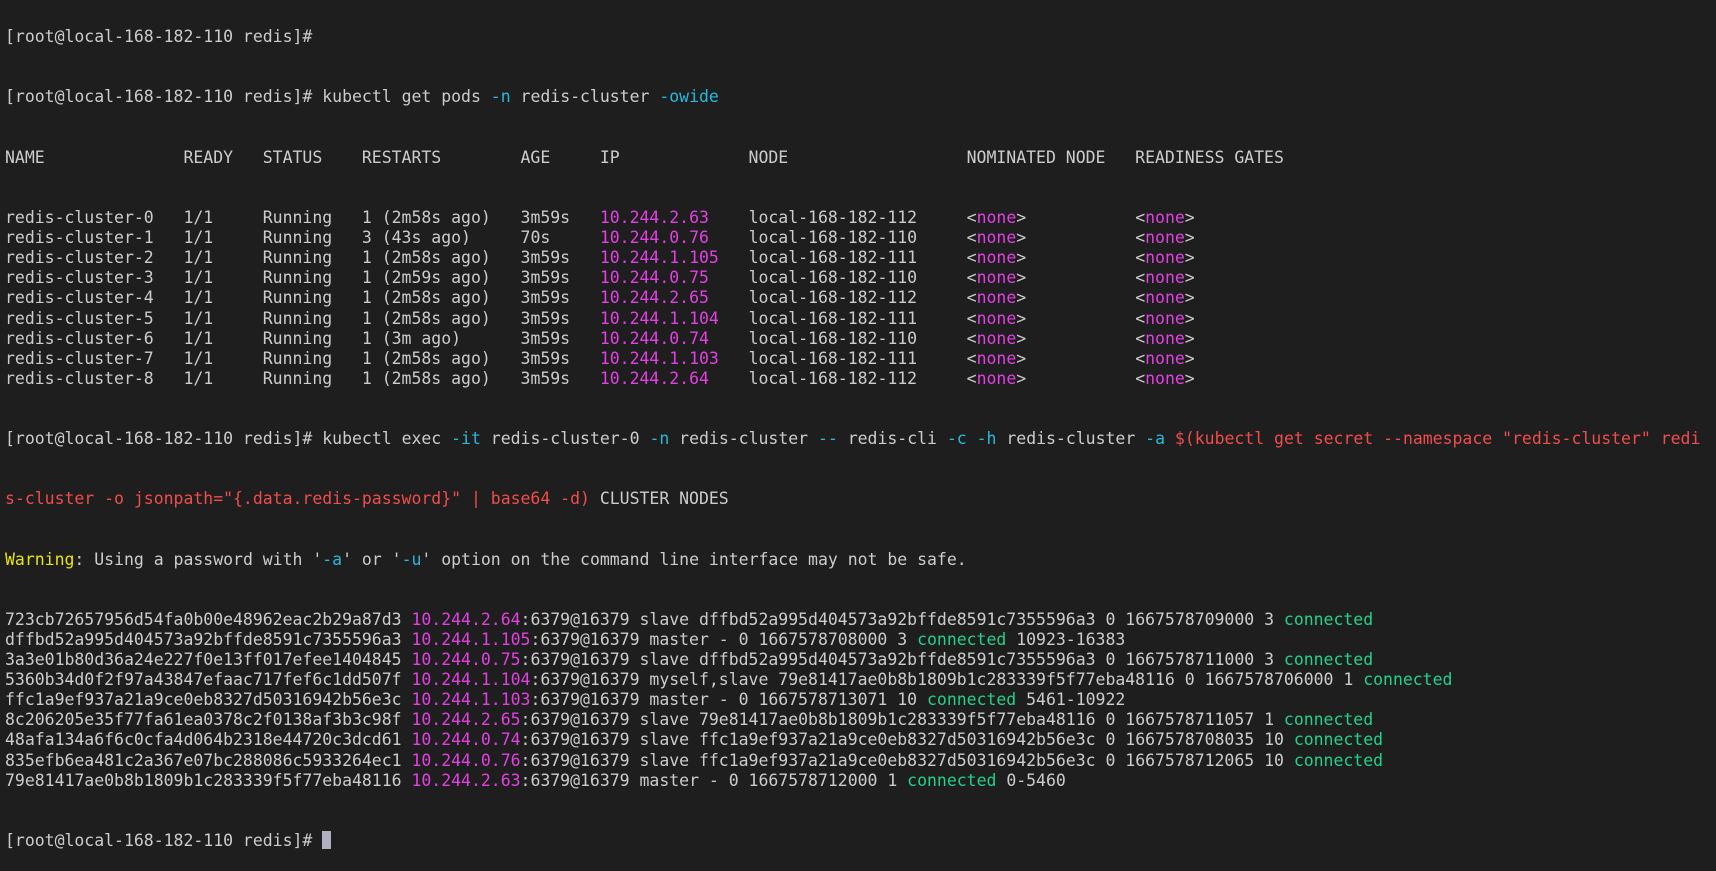  I want to click on node-id: 3a3e01b80d36a24e227f0e13ff017efee1404845, so click(208, 660).